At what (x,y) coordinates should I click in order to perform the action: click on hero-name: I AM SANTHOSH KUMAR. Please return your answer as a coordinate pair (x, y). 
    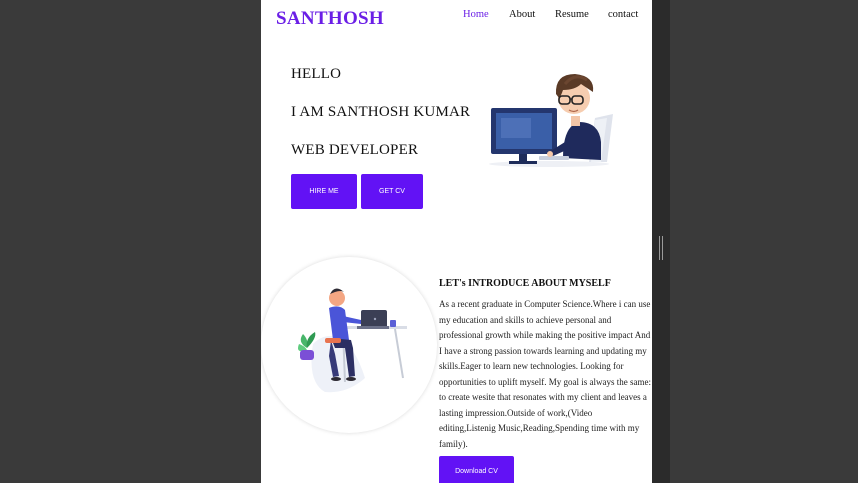
    Looking at the image, I should click on (381, 112).